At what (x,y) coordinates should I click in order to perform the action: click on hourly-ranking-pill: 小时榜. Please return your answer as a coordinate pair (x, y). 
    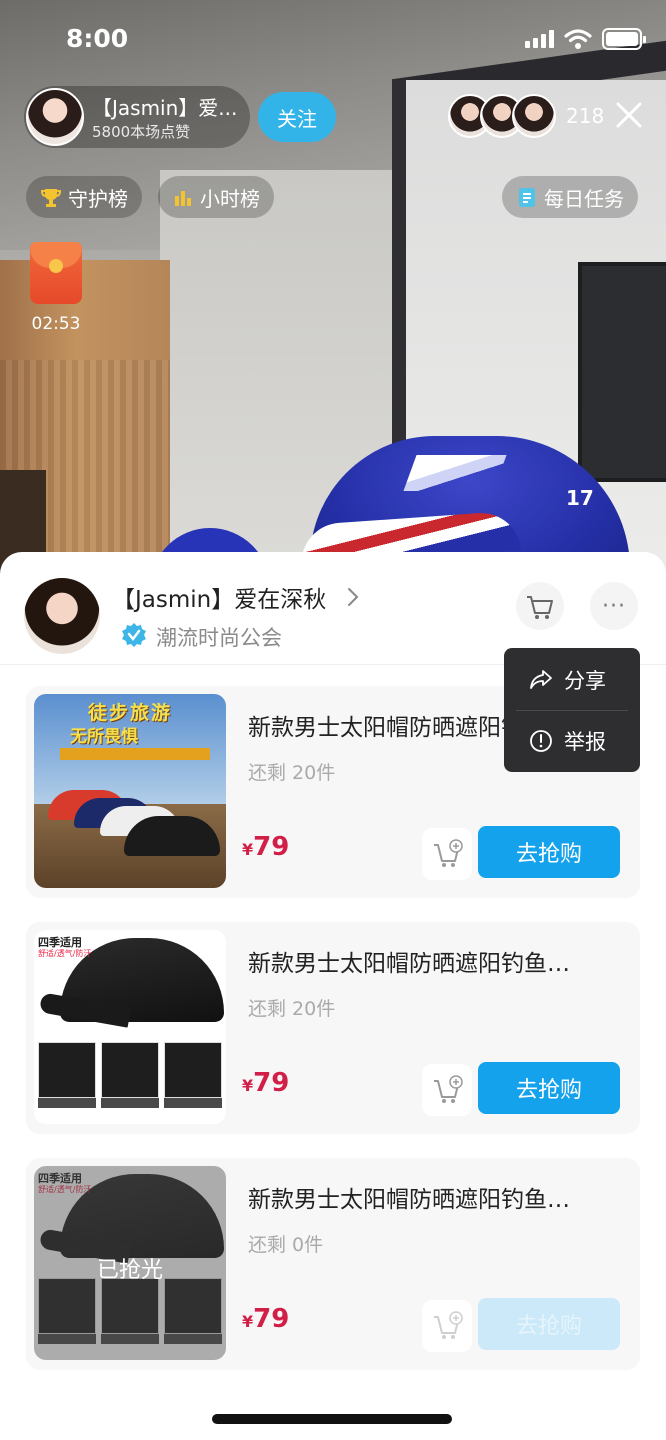
    Looking at the image, I should click on (216, 197).